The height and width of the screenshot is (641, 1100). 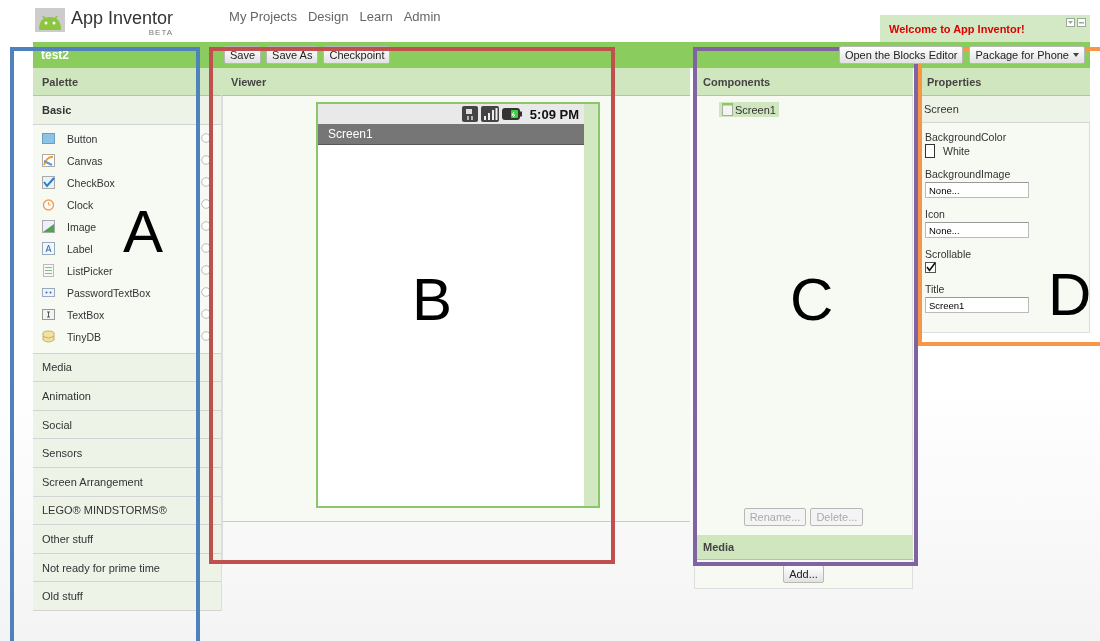 I want to click on checkbox, so click(x=930, y=267).